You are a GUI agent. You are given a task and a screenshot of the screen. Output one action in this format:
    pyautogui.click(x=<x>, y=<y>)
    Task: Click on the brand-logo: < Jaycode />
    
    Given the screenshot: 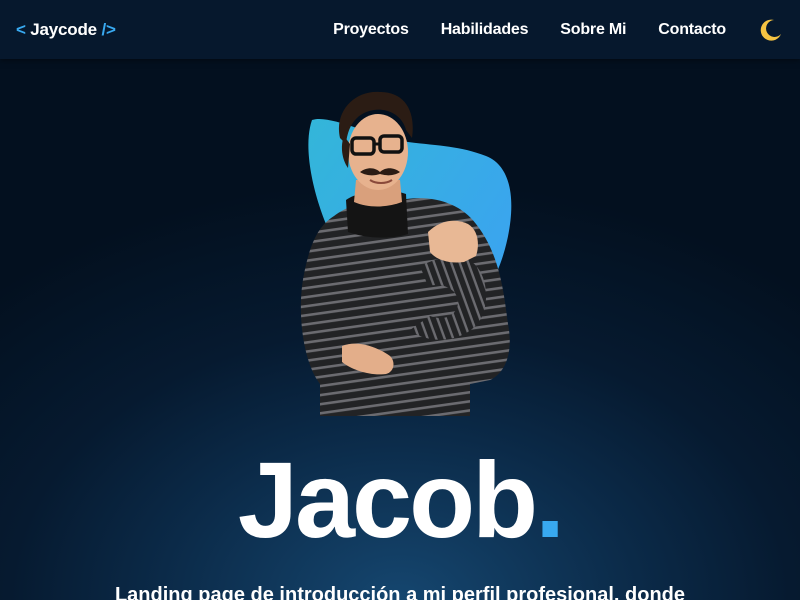 What is the action you would take?
    pyautogui.click(x=66, y=30)
    